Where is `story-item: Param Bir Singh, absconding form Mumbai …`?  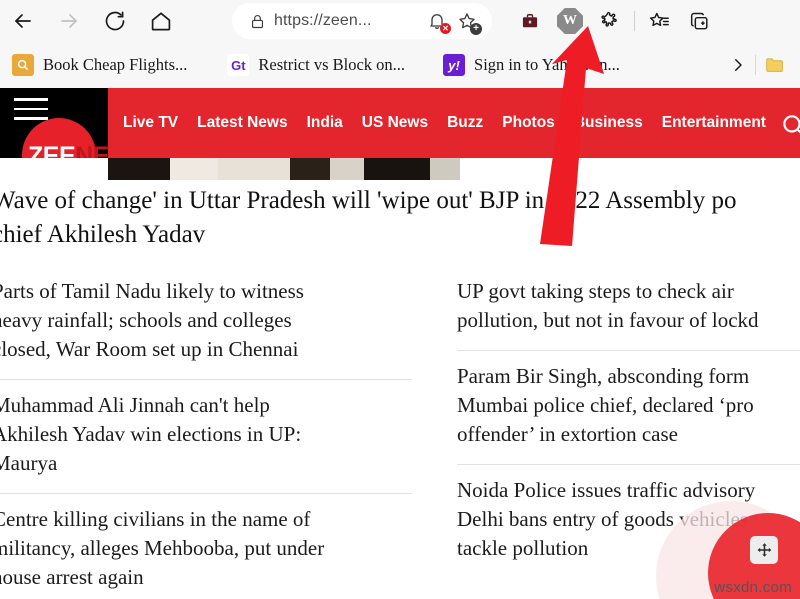
story-item: Param Bir Singh, absconding form Mumbai … is located at coordinates (628, 407).